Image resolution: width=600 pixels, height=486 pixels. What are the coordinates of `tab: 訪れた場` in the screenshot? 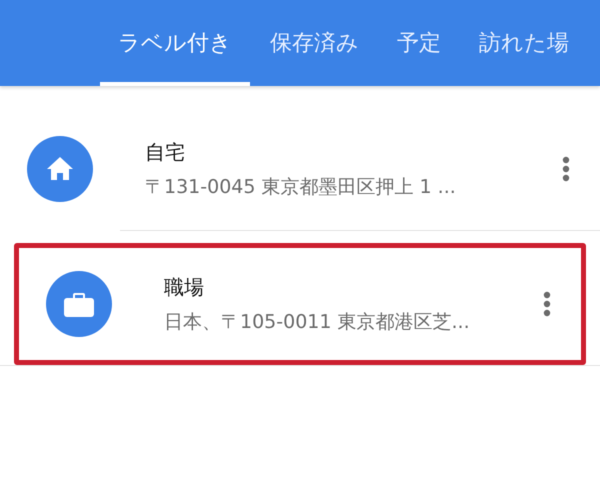 It's located at (524, 43).